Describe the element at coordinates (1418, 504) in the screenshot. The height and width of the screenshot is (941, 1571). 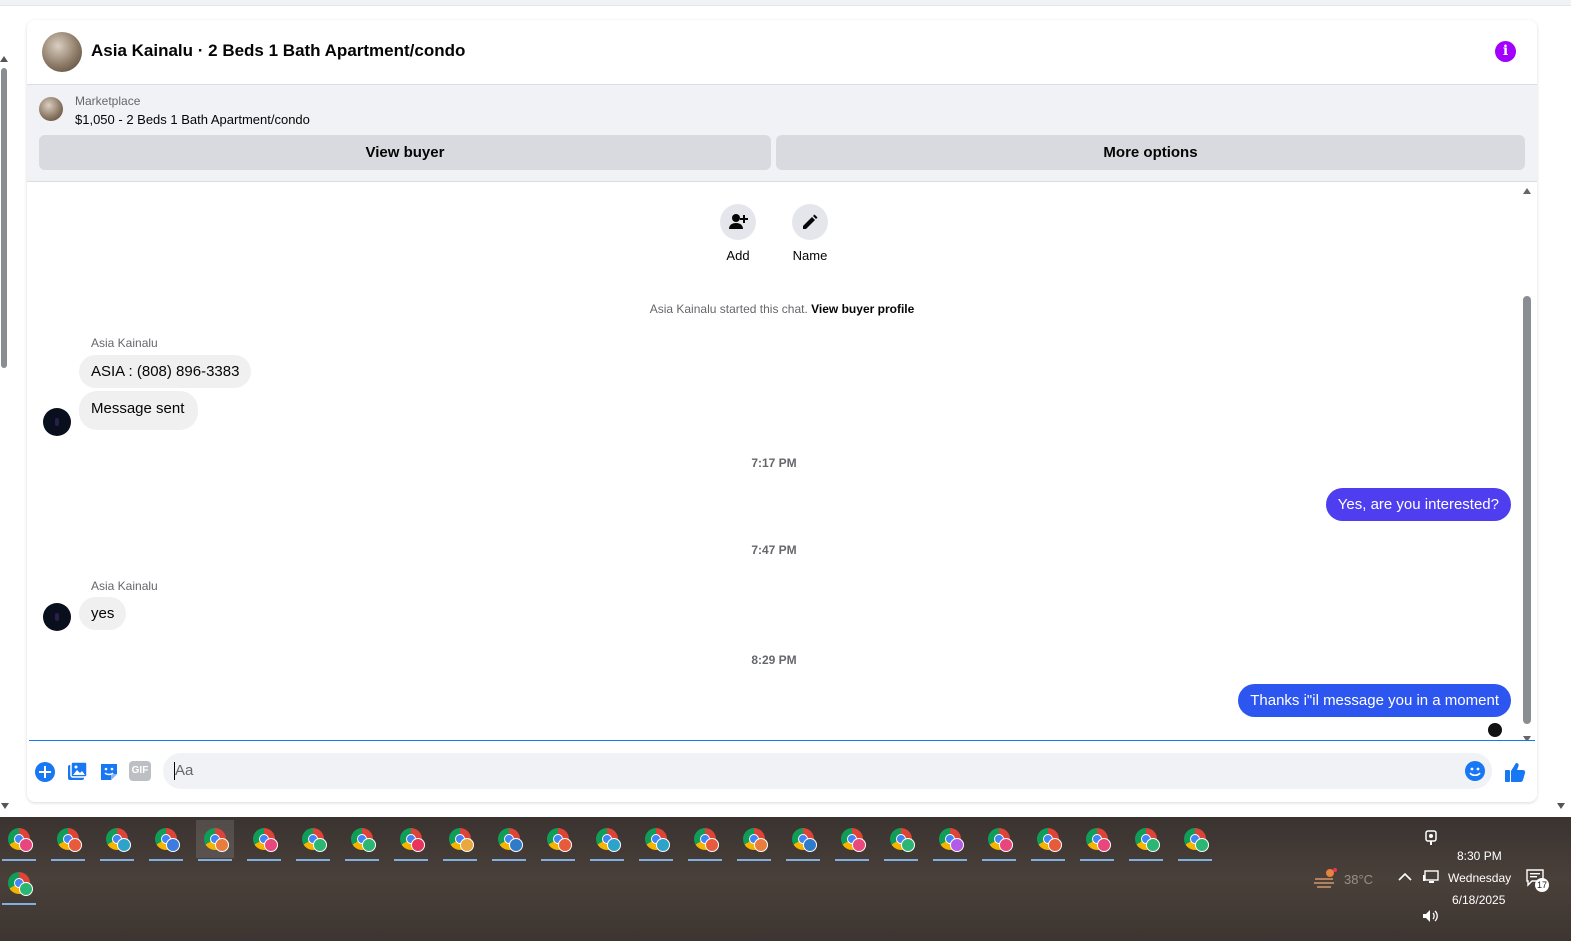
I see `outgoing-message: Yes, are you interested?` at that location.